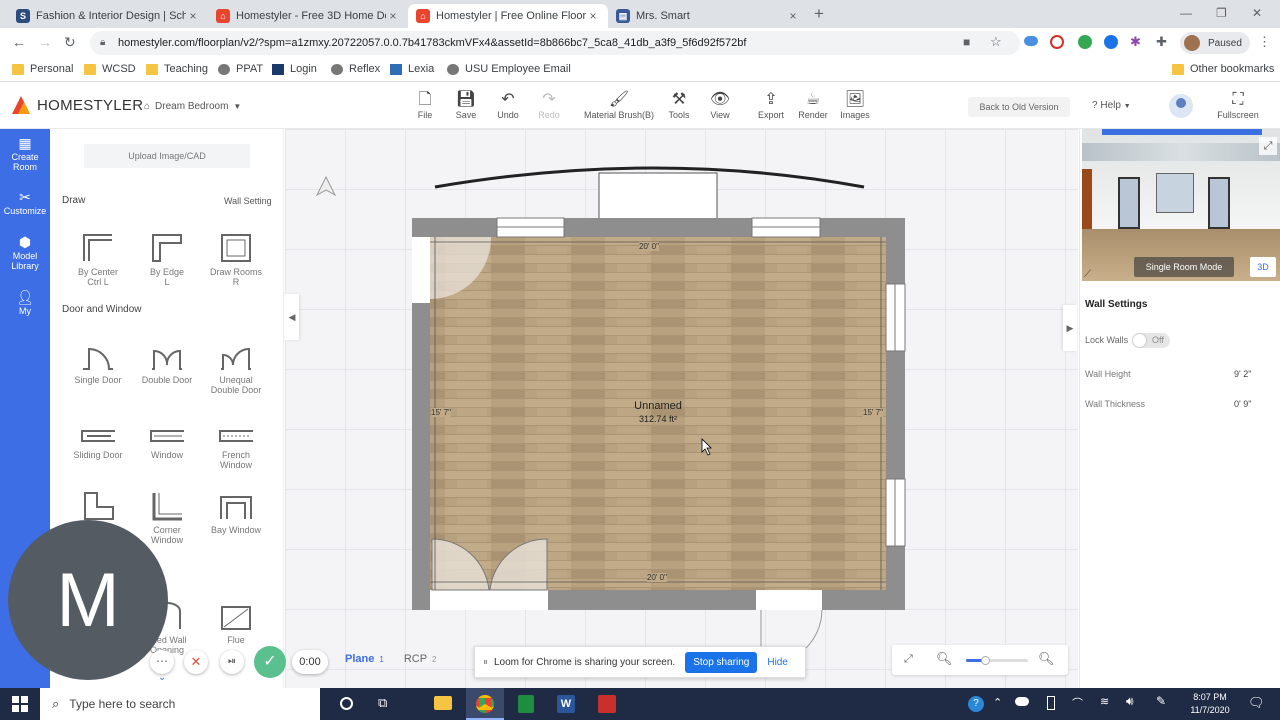 The height and width of the screenshot is (720, 1280). What do you see at coordinates (25, 302) in the screenshot?
I see `nav-my: 👤︎ My` at bounding box center [25, 302].